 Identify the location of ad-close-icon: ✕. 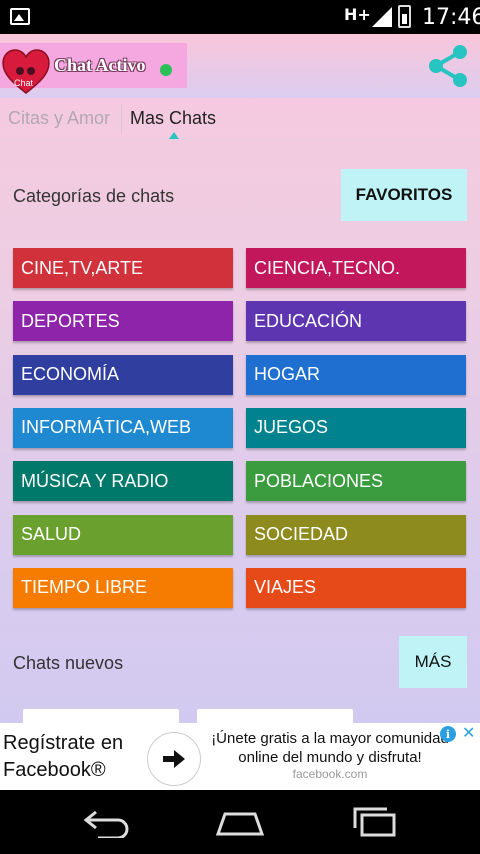
(468, 733).